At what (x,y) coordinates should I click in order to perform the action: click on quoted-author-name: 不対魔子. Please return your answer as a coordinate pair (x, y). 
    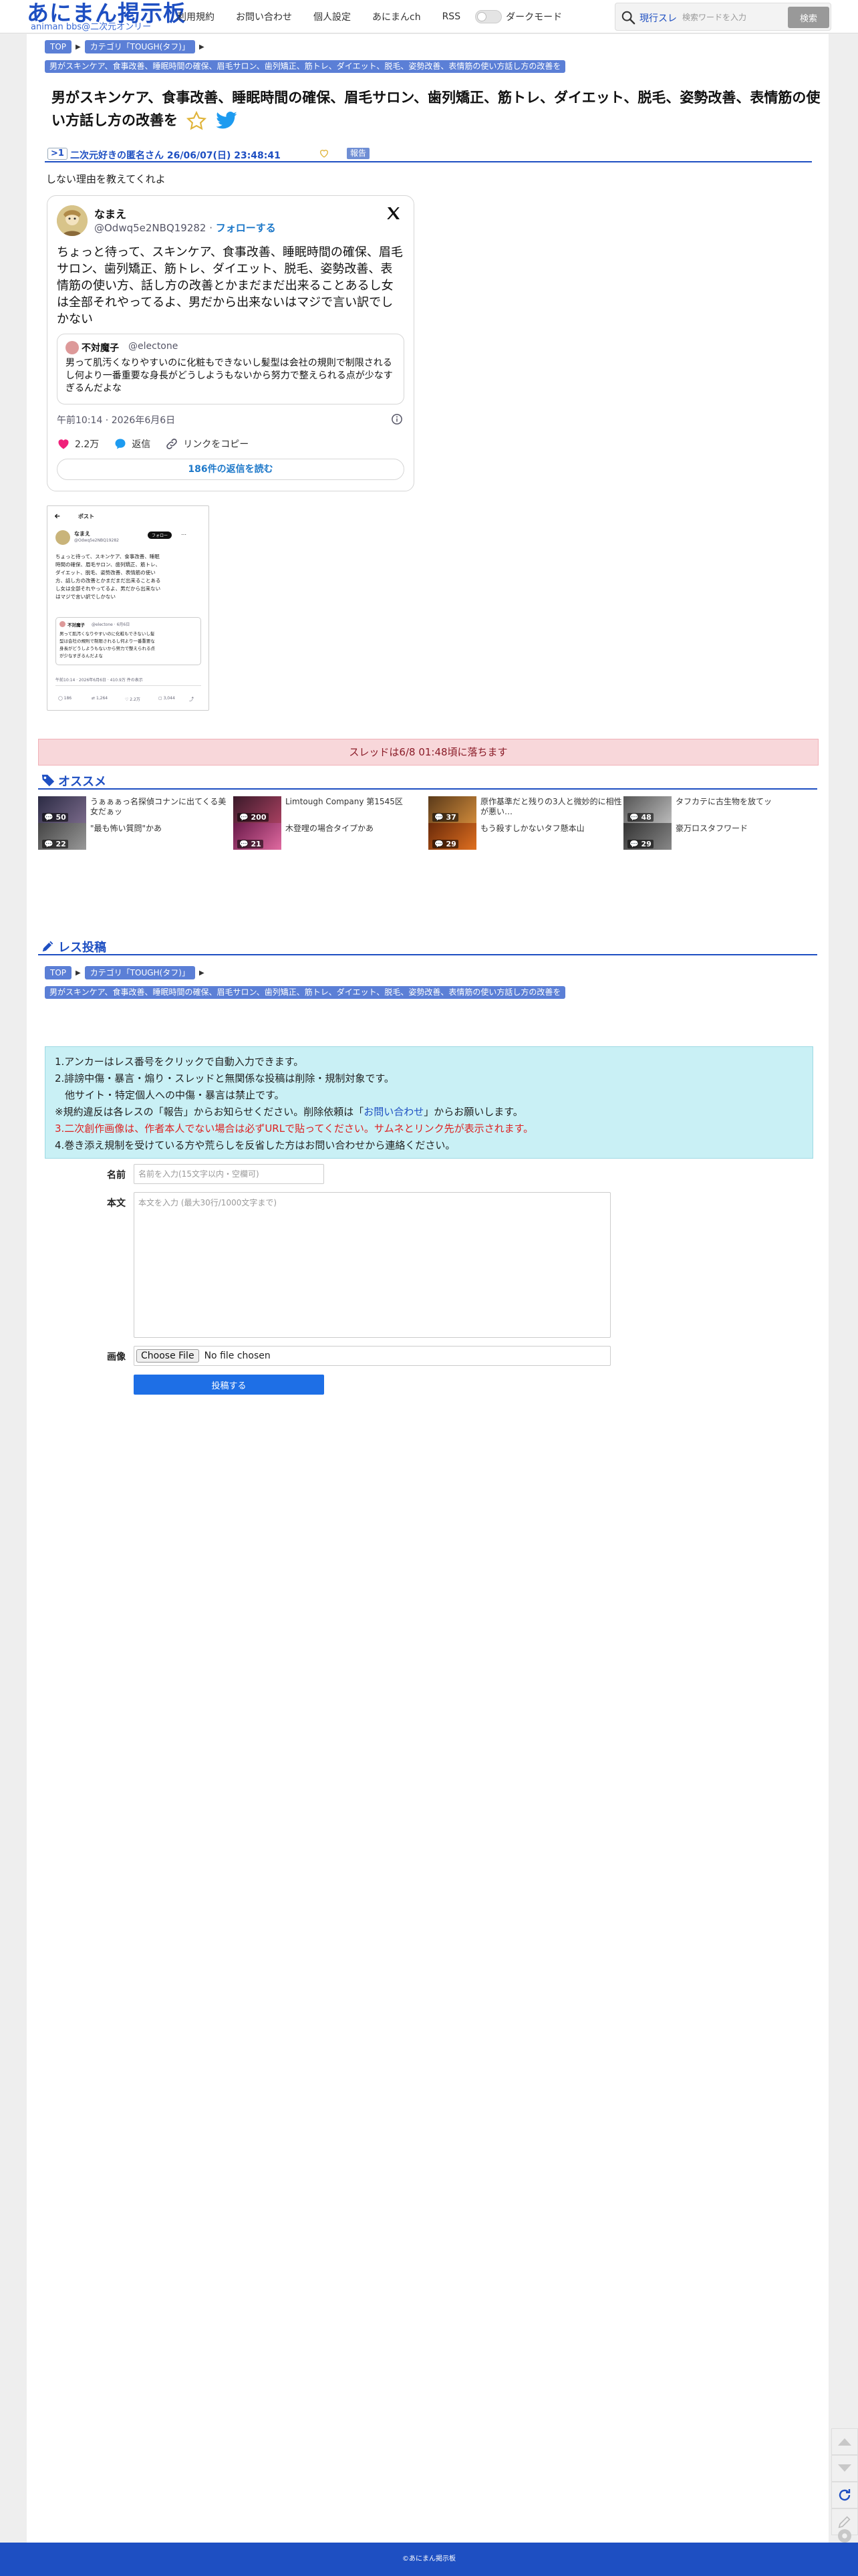
    Looking at the image, I should click on (100, 348).